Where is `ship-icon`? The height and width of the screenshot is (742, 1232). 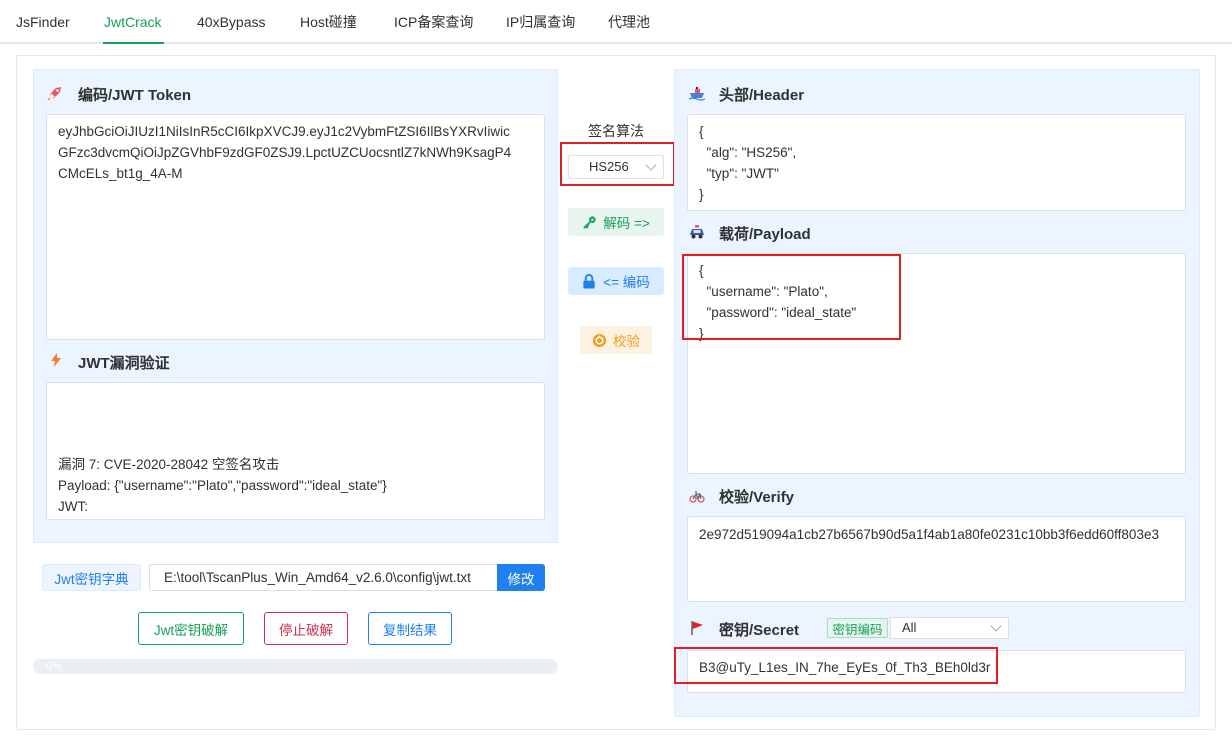 ship-icon is located at coordinates (697, 94).